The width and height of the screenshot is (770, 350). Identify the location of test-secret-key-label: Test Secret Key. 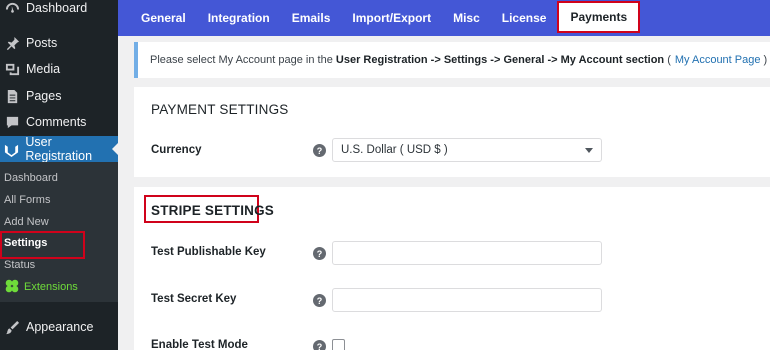
(194, 299).